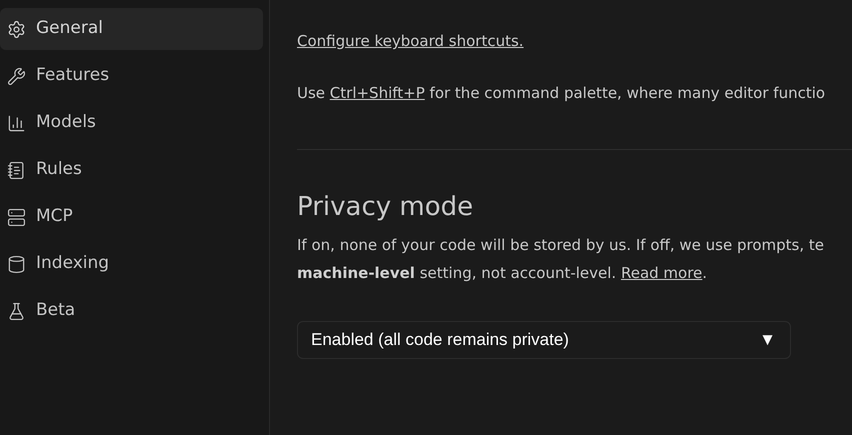 The height and width of the screenshot is (435, 852). I want to click on notebook-icon, so click(16, 170).